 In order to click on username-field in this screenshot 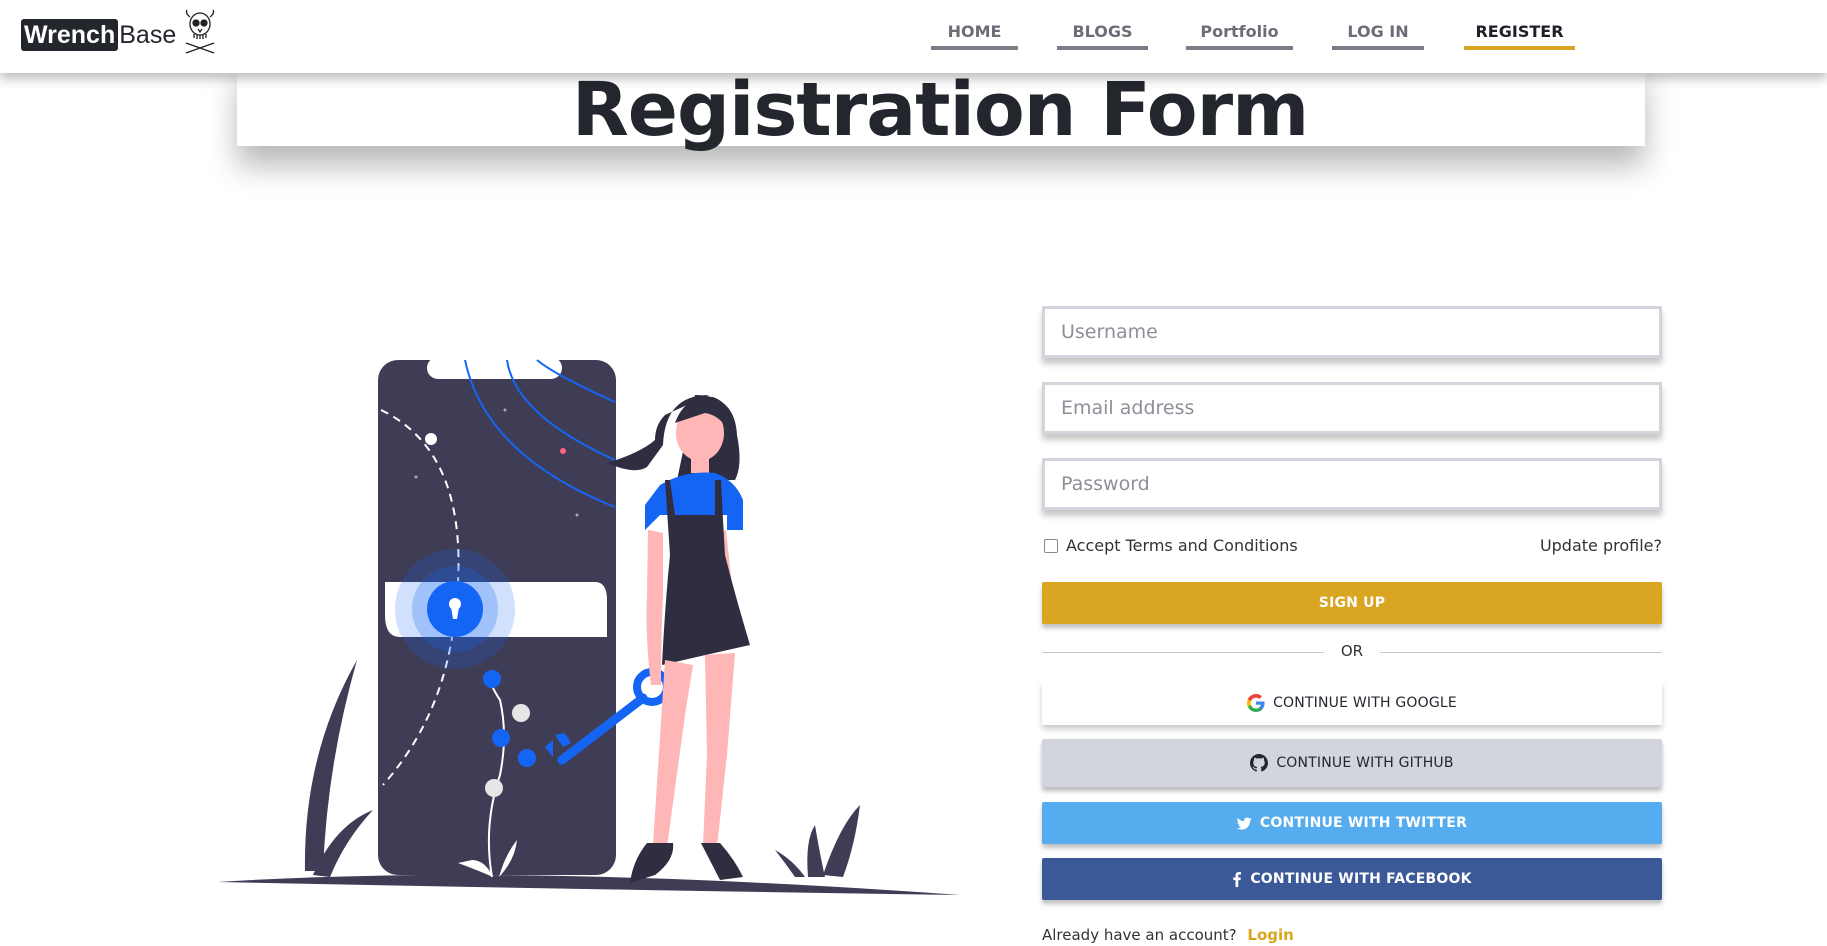, I will do `click(1352, 332)`.